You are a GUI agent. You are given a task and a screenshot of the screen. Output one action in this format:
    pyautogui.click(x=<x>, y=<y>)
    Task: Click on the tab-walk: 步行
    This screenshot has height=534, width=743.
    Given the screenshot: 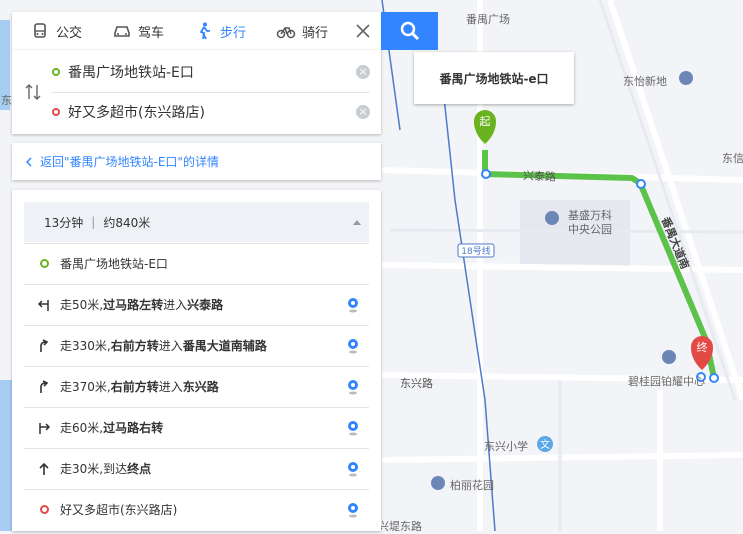 What is the action you would take?
    pyautogui.click(x=220, y=31)
    